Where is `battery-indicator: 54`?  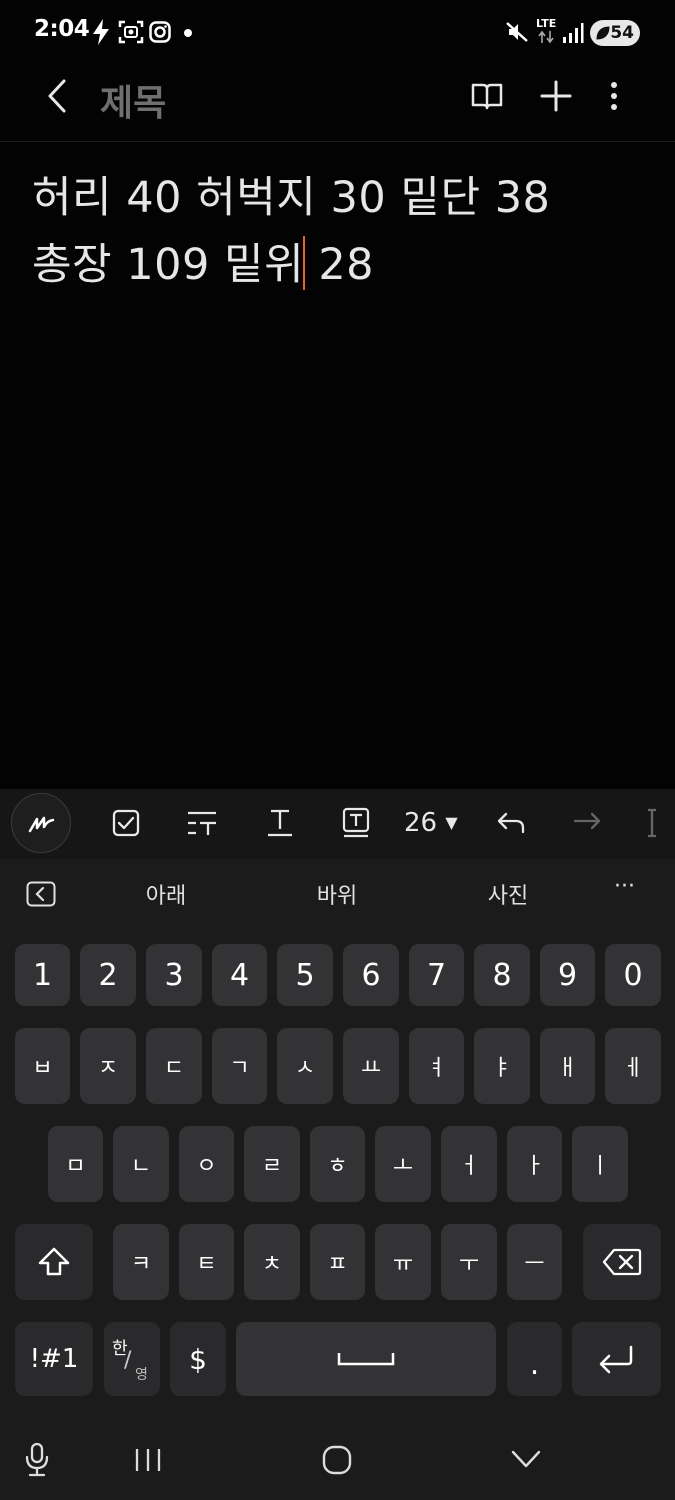
battery-indicator: 54 is located at coordinates (615, 33).